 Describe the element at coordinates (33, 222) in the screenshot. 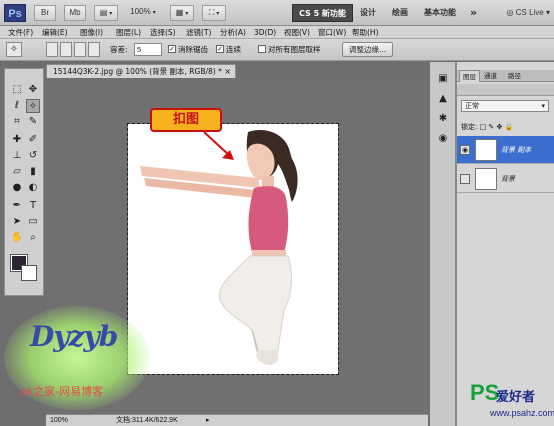

I see `shape-tool-icon: ▭` at that location.